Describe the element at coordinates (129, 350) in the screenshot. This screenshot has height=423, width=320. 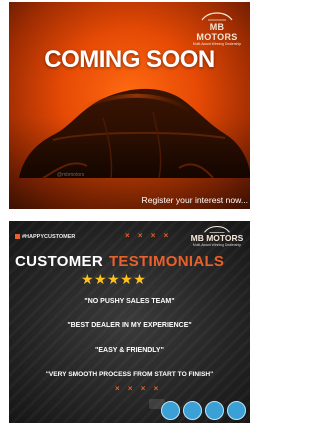
I see `testimonial-quote: "EASY & FRIENDLY"` at that location.